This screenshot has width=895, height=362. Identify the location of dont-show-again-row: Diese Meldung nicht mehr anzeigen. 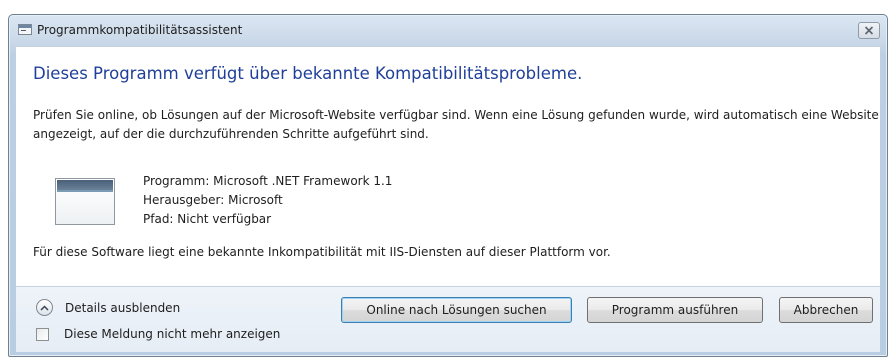
(158, 334).